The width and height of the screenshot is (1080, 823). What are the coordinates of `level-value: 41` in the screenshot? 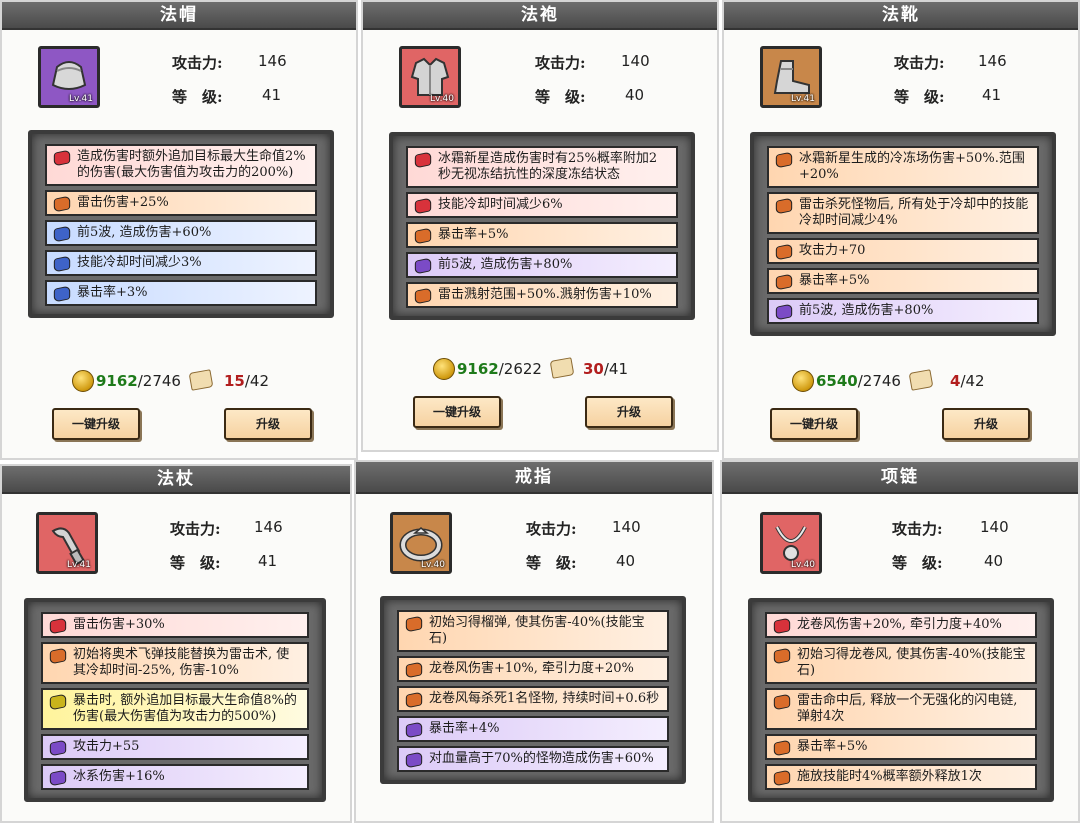 It's located at (992, 95).